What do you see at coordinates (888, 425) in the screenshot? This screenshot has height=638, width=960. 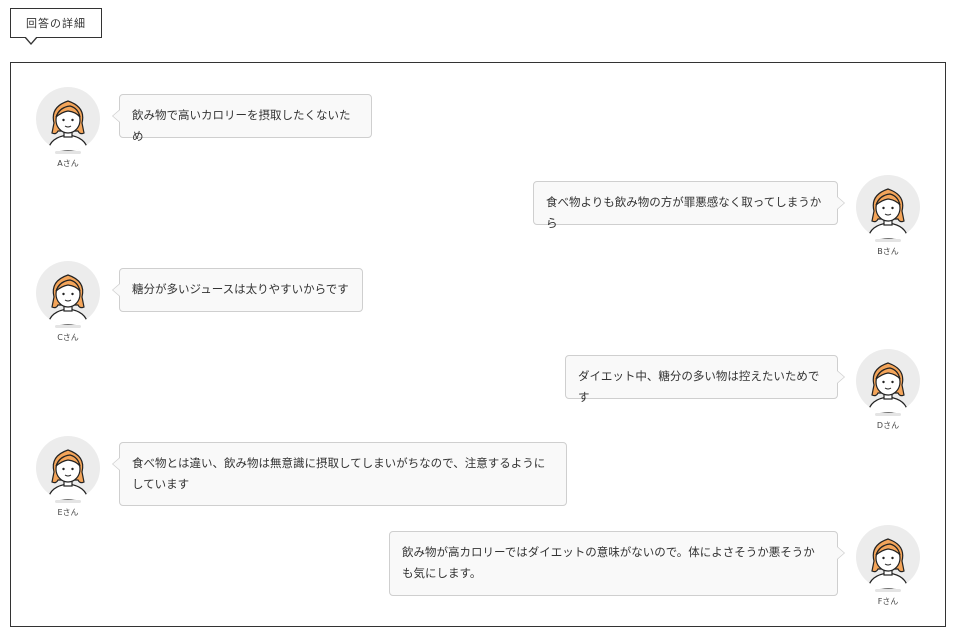 I see `speaker-name: Dさん` at bounding box center [888, 425].